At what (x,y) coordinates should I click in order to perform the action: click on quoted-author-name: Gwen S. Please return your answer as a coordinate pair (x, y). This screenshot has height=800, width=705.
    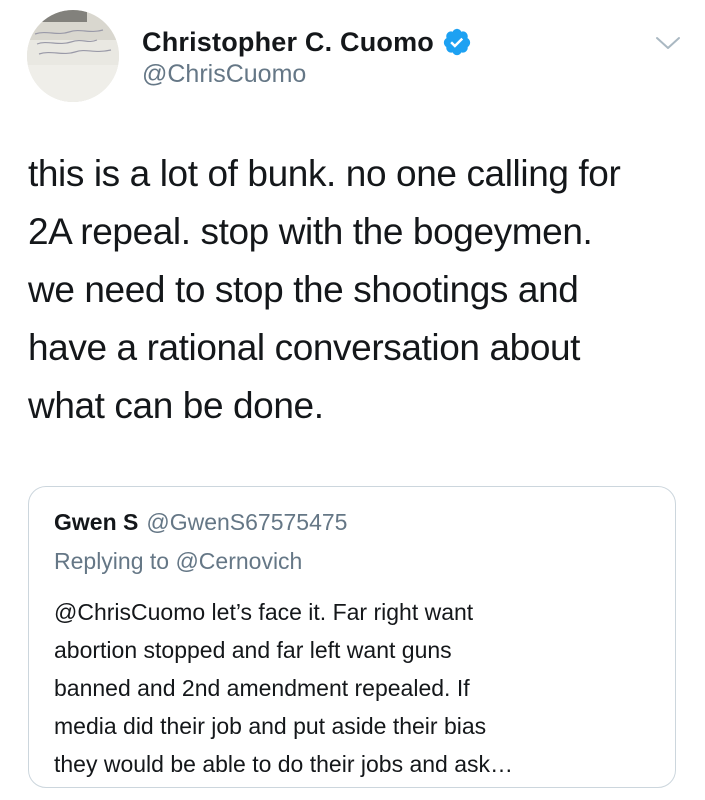
    Looking at the image, I should click on (96, 522).